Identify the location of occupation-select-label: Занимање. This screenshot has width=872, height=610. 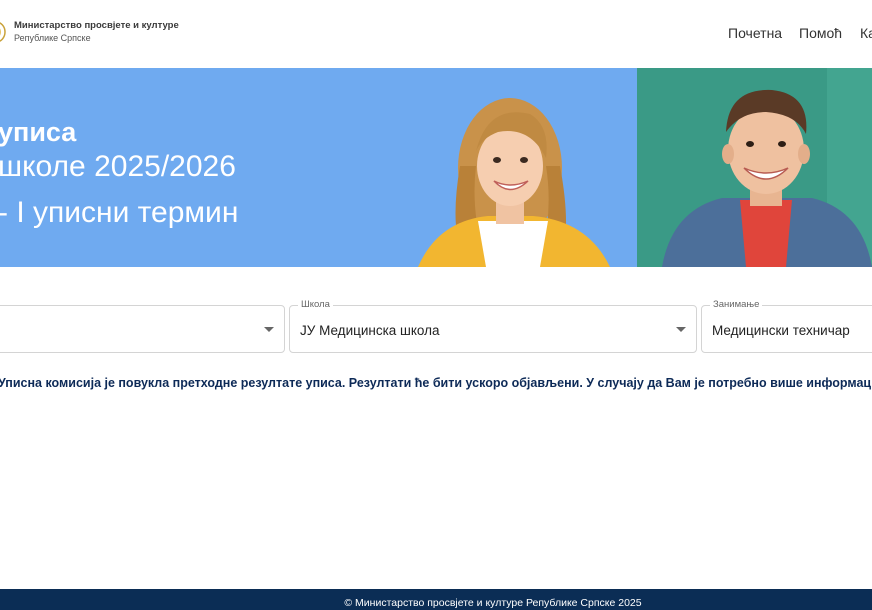
(736, 304).